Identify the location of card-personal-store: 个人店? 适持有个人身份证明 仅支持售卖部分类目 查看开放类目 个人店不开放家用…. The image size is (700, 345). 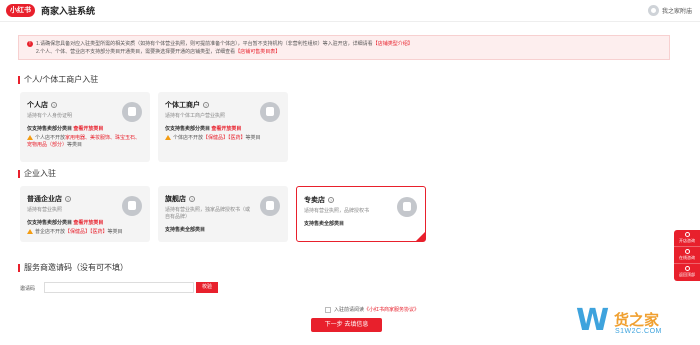
(85, 127).